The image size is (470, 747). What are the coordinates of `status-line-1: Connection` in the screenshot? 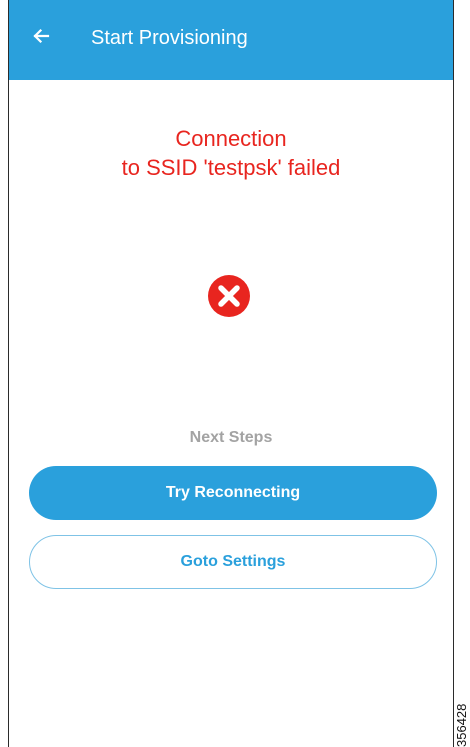 It's located at (231, 138).